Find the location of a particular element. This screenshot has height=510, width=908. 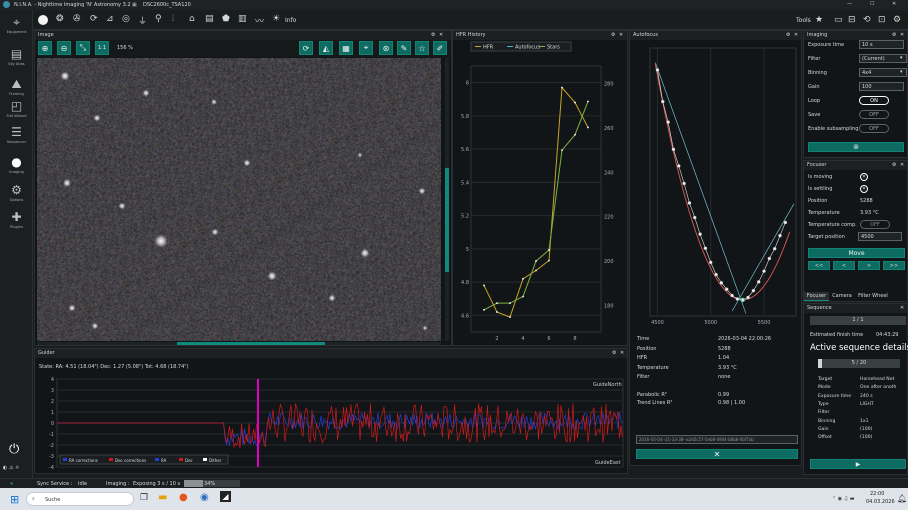

save-icon: ▣ is located at coordinates (134, 5).